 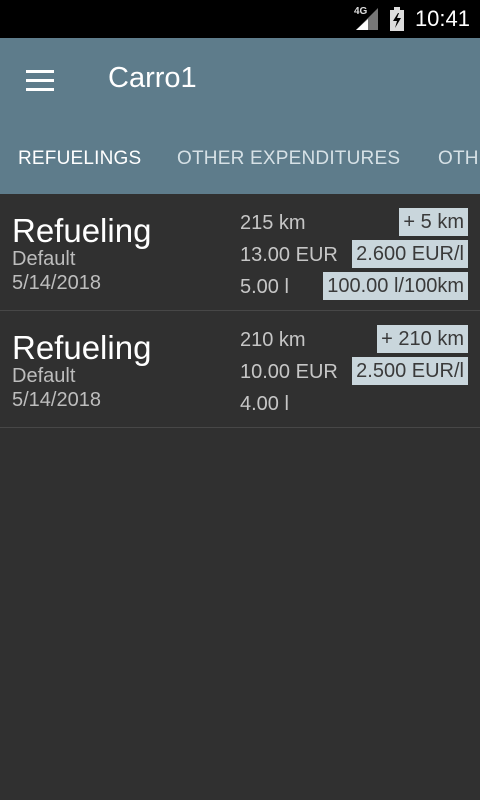 What do you see at coordinates (288, 159) in the screenshot?
I see `tab-other-expenditures: OTHER EXPENDITURES` at bounding box center [288, 159].